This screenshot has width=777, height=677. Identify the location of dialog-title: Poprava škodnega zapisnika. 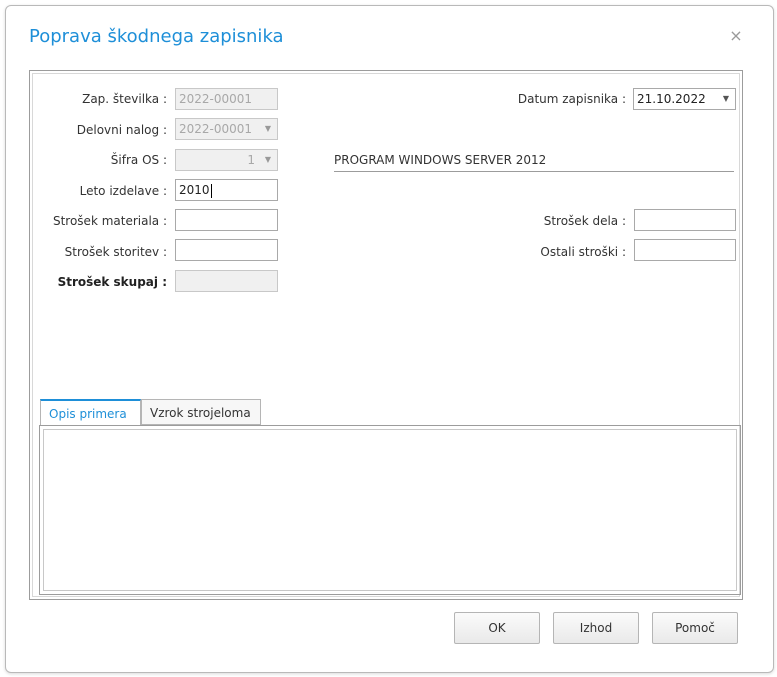
(156, 36).